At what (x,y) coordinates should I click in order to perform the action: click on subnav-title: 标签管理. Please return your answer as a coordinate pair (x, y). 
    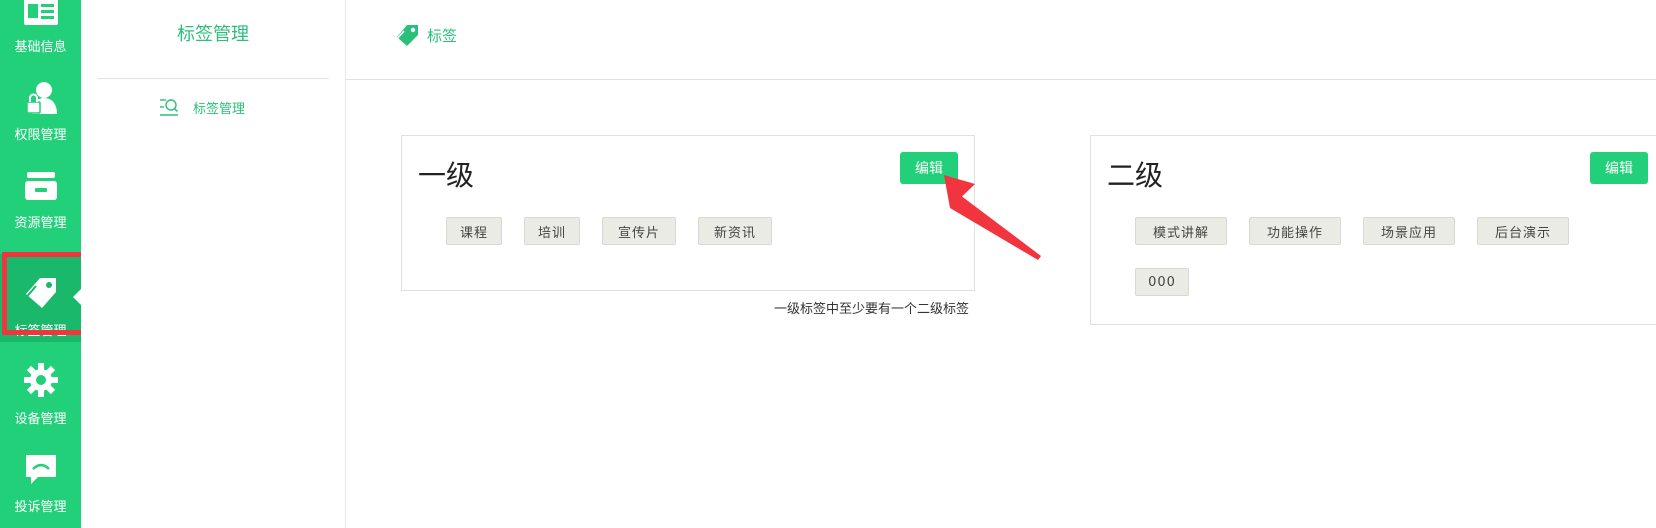
    Looking at the image, I should click on (213, 39).